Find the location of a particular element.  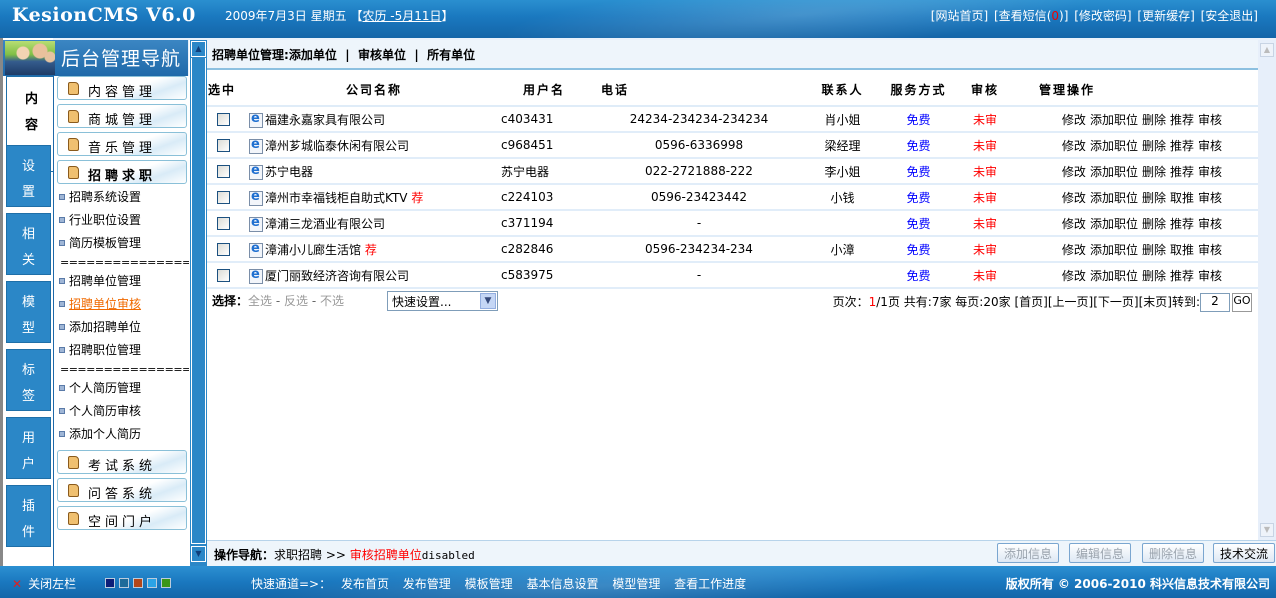

menu-recruitment: 招聘求职 is located at coordinates (122, 172).